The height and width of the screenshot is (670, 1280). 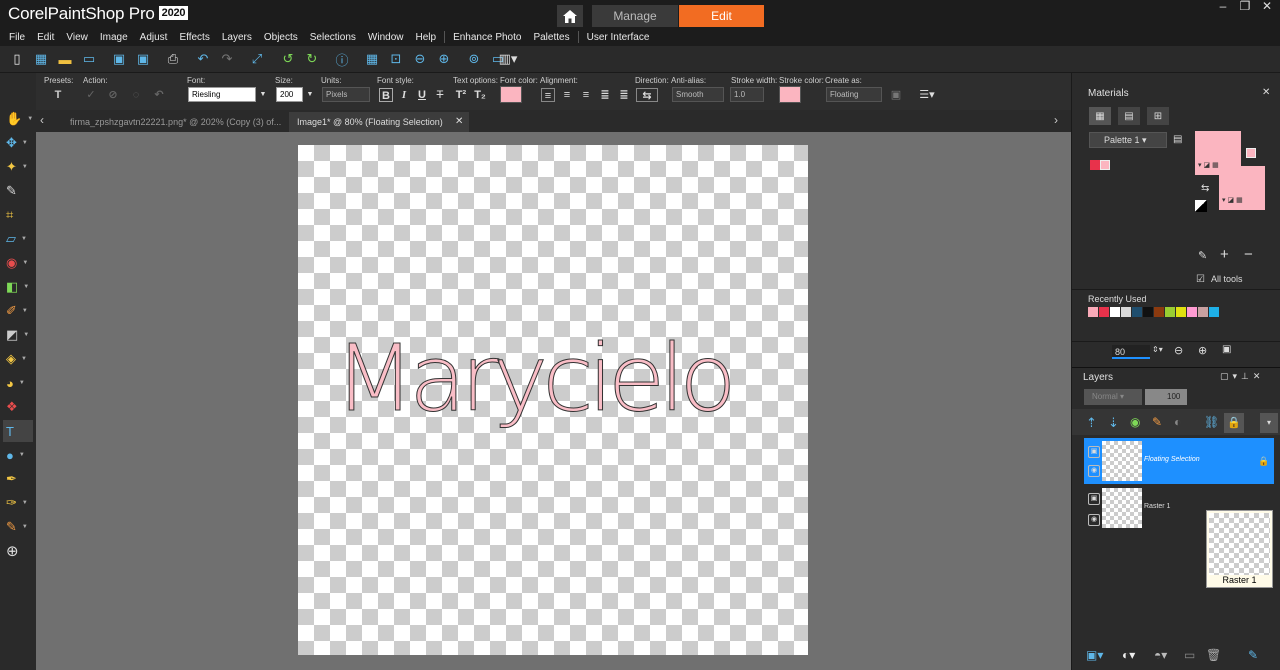 I want to click on strikethrough-button: T, so click(x=440, y=95).